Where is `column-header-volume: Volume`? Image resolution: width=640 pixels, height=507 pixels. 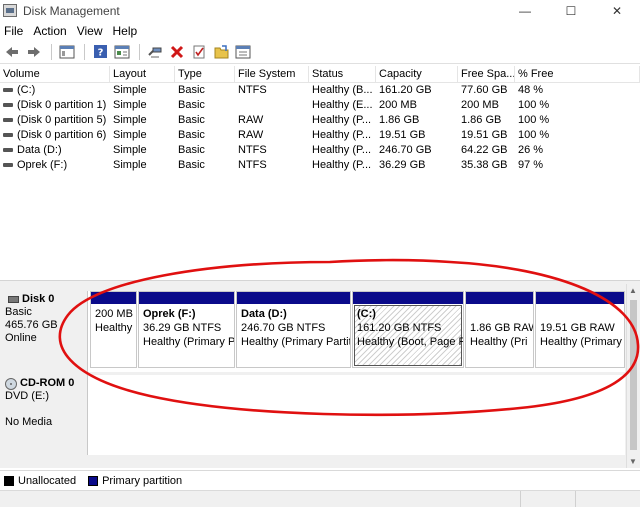
column-header-volume: Volume is located at coordinates (55, 74).